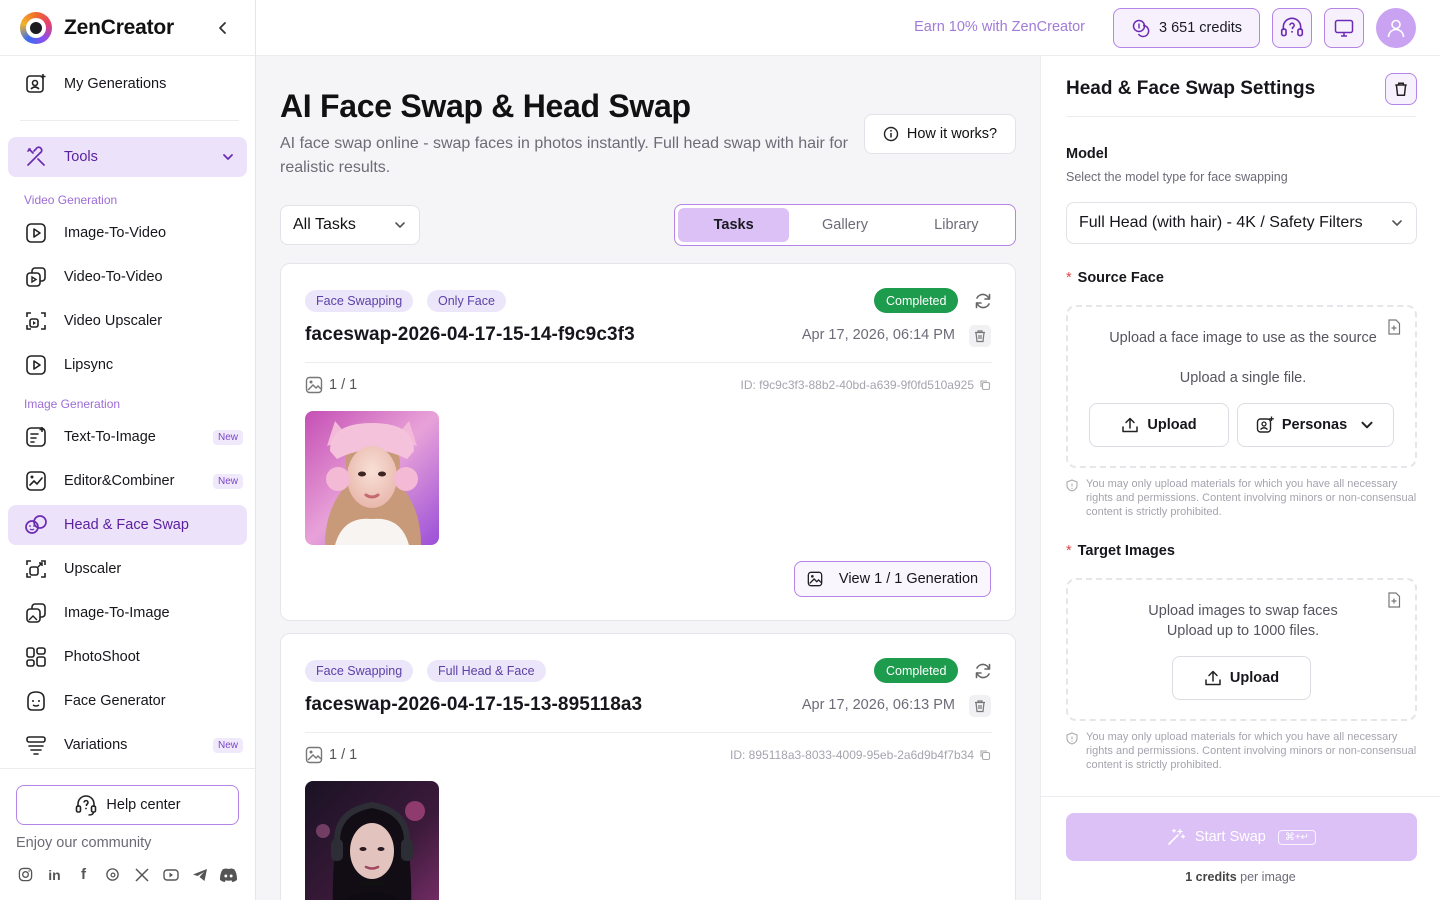  What do you see at coordinates (956, 225) in the screenshot?
I see `tab-library: Library` at bounding box center [956, 225].